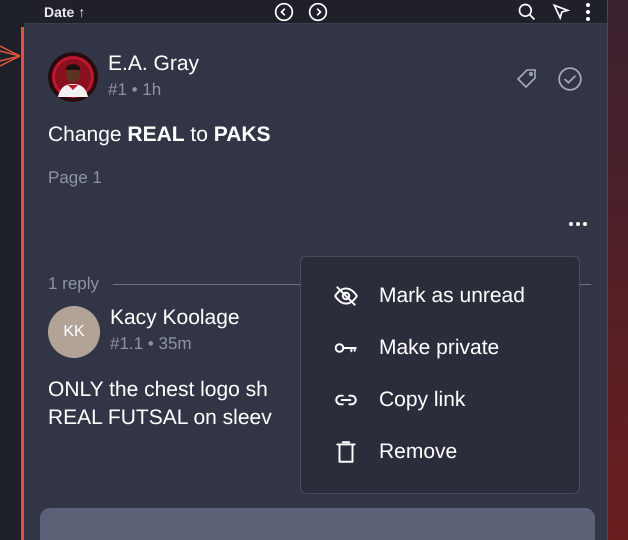 The height and width of the screenshot is (540, 628). What do you see at coordinates (75, 178) in the screenshot?
I see `page-label: Page 1` at bounding box center [75, 178].